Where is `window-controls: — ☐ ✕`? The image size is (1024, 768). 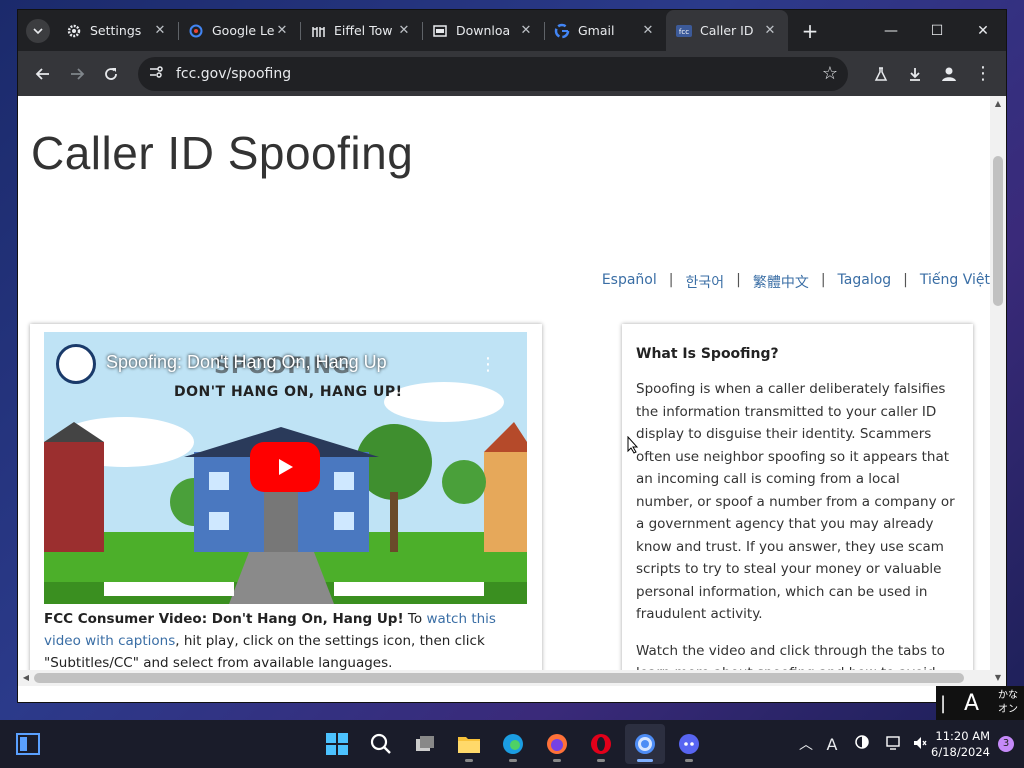 window-controls: — ☐ ✕ is located at coordinates (937, 30).